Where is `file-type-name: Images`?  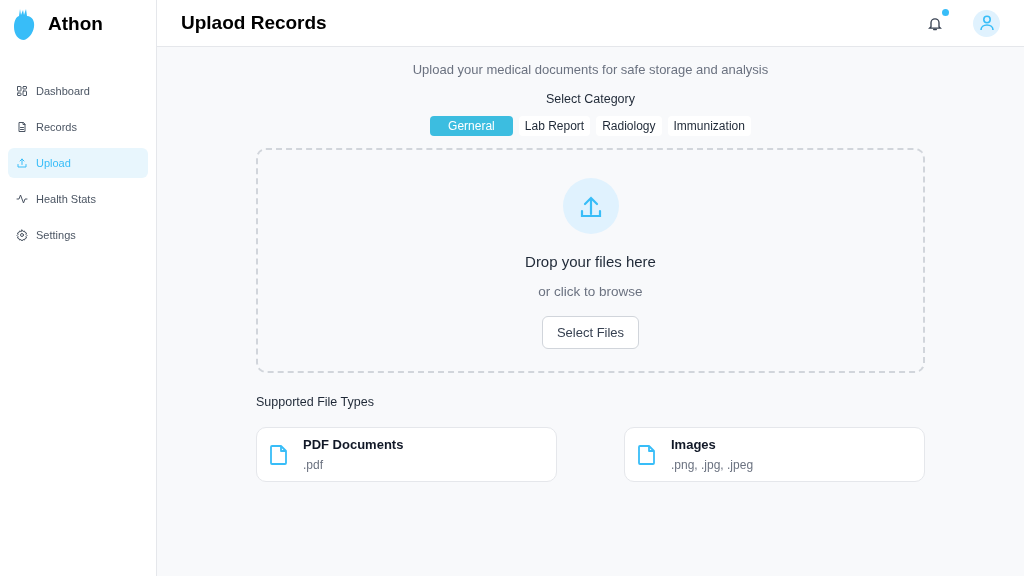
file-type-name: Images is located at coordinates (694, 444).